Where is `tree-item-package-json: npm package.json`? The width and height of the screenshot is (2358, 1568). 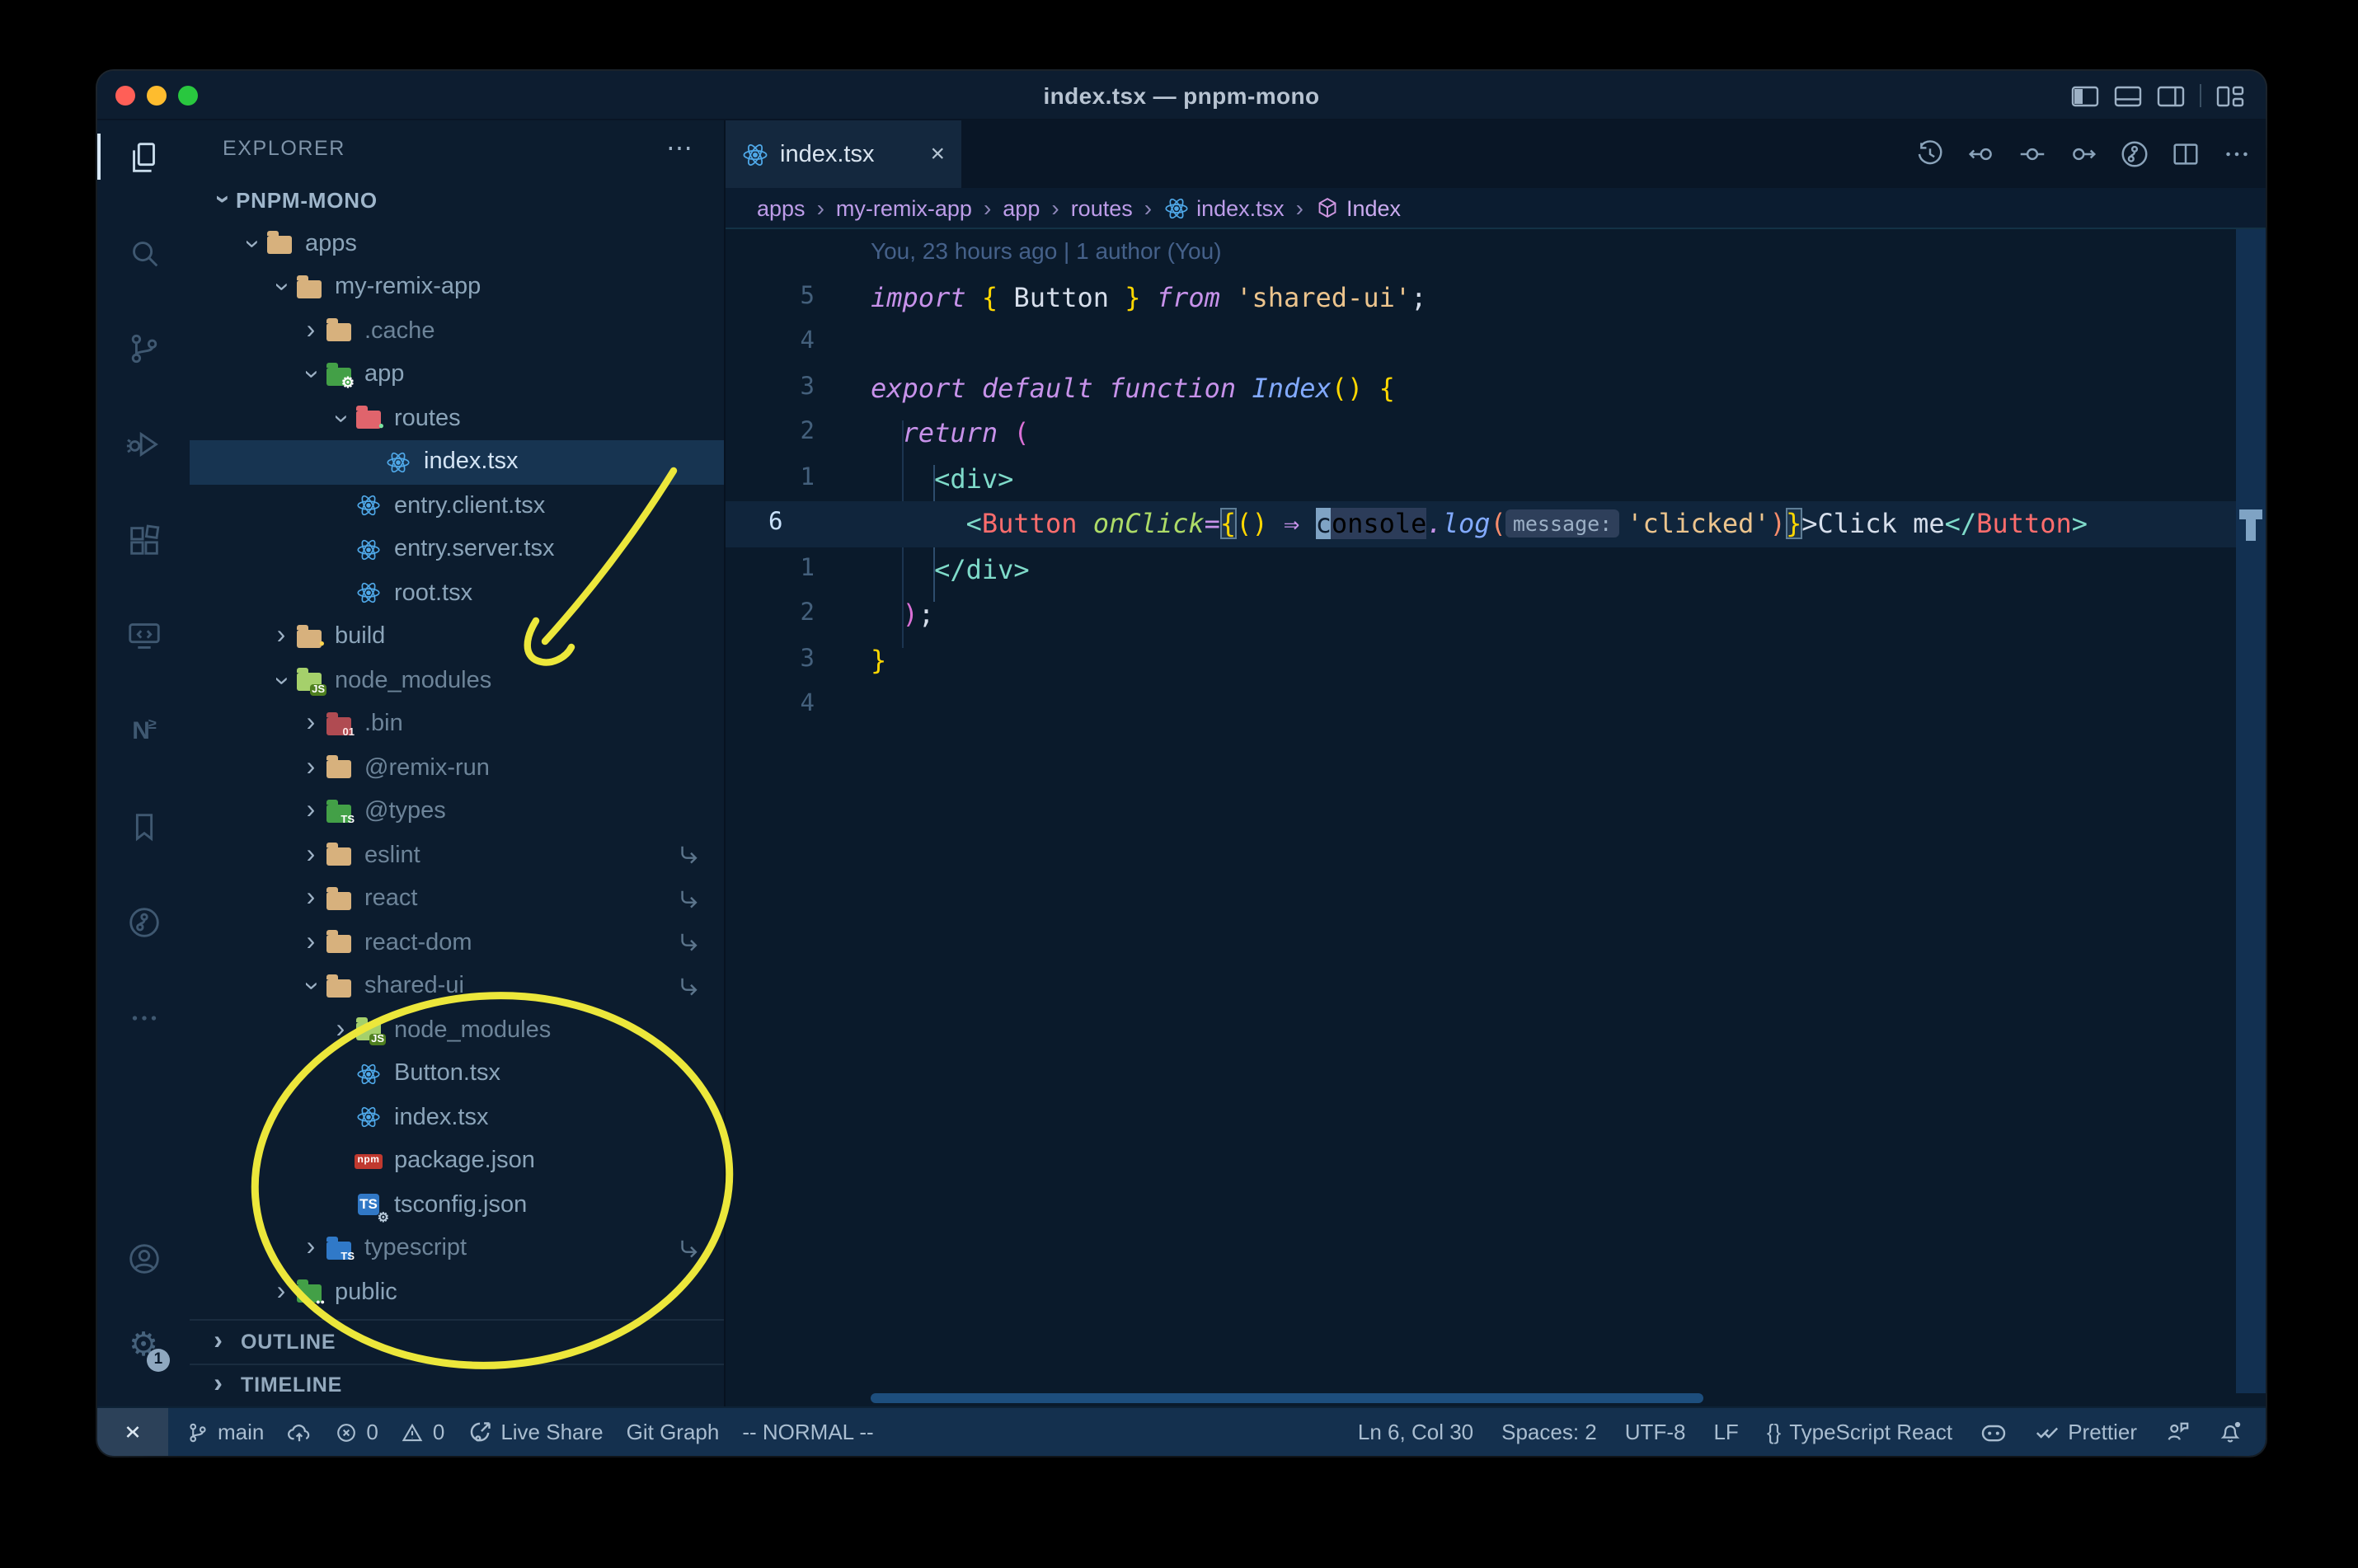
tree-item-package-json: npm package.json is located at coordinates (457, 1161).